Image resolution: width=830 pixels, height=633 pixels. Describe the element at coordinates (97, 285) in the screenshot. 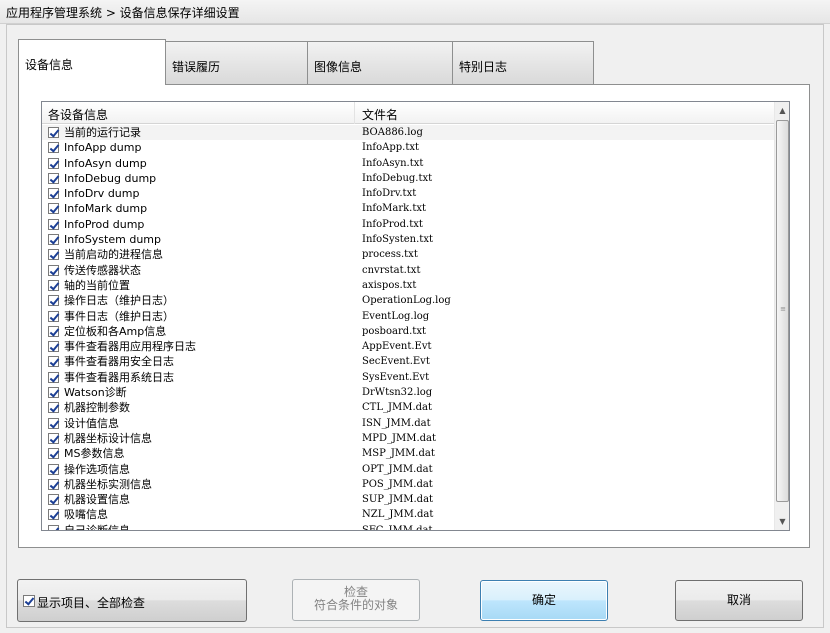

I see `device-info-cell: 轴的当前位置` at that location.